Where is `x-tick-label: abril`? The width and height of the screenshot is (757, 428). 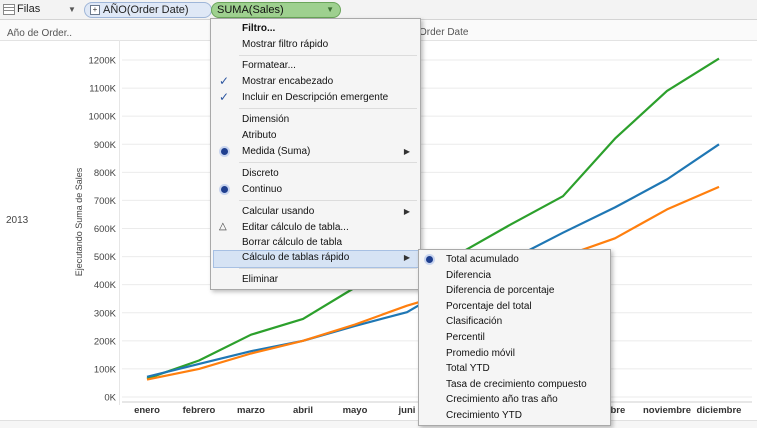
x-tick-label: abril is located at coordinates (303, 410).